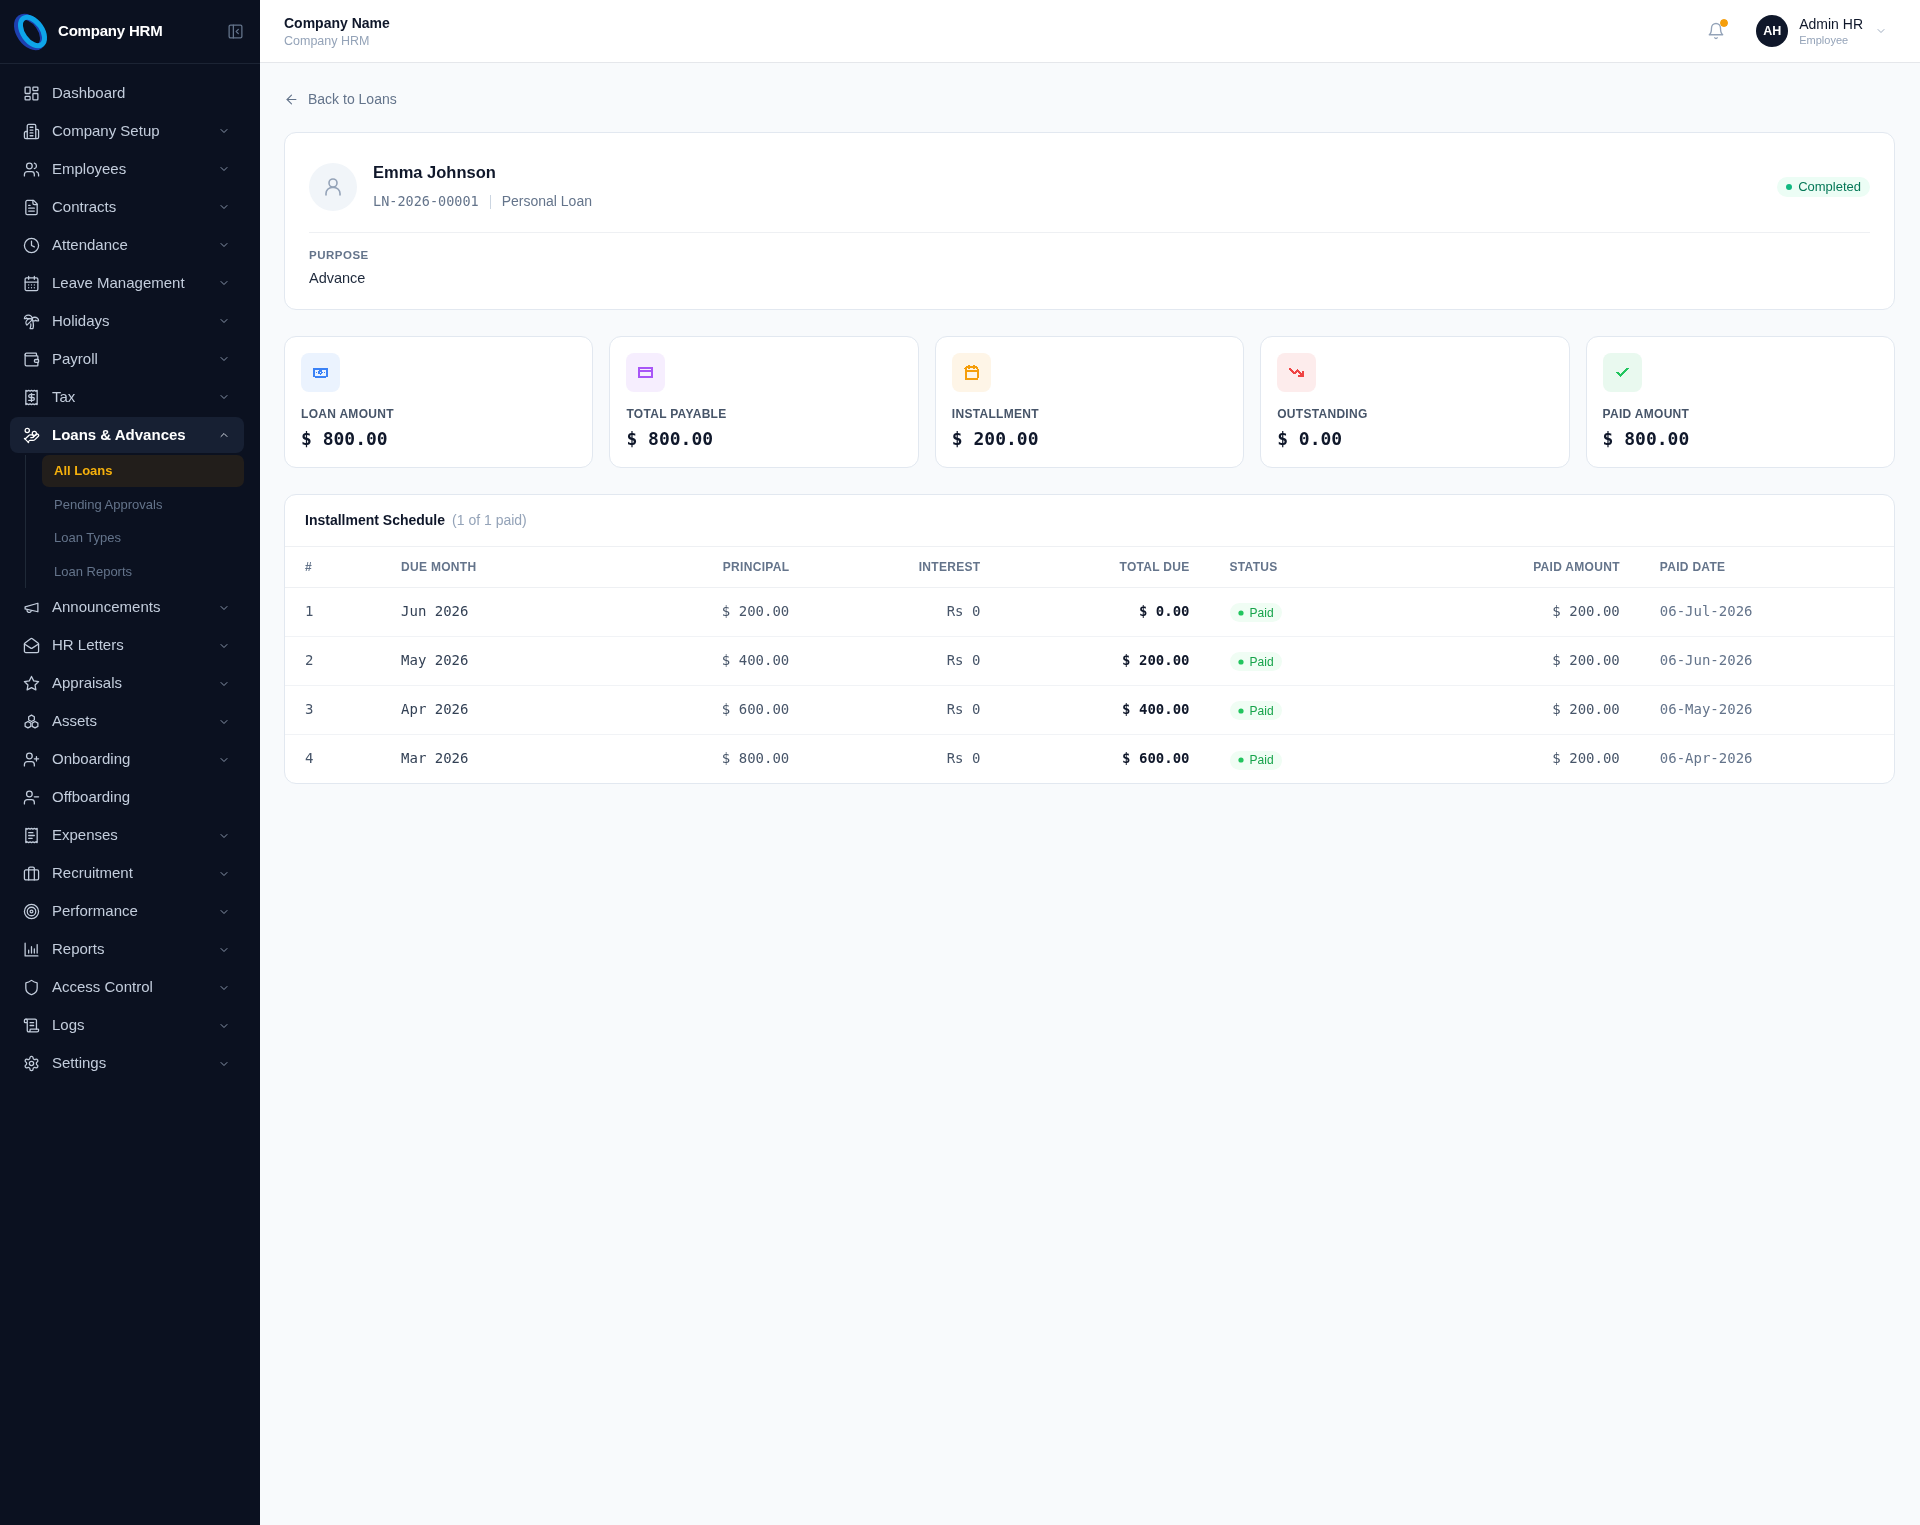 This screenshot has height=1525, width=1920. I want to click on nav-item: Announcements, so click(127, 607).